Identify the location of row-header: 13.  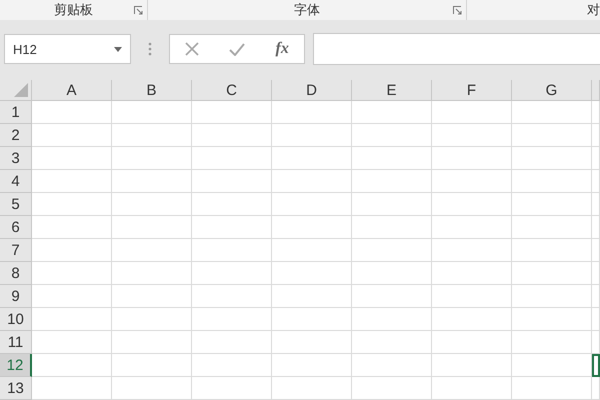
(16, 388).